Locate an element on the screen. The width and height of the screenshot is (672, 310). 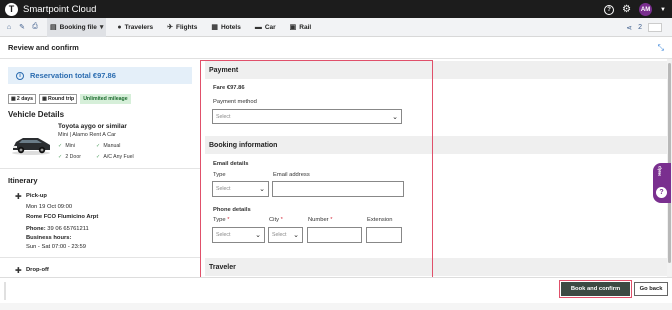
tab-booking-file: ▤ Booking file ▾ is located at coordinates (77, 27).